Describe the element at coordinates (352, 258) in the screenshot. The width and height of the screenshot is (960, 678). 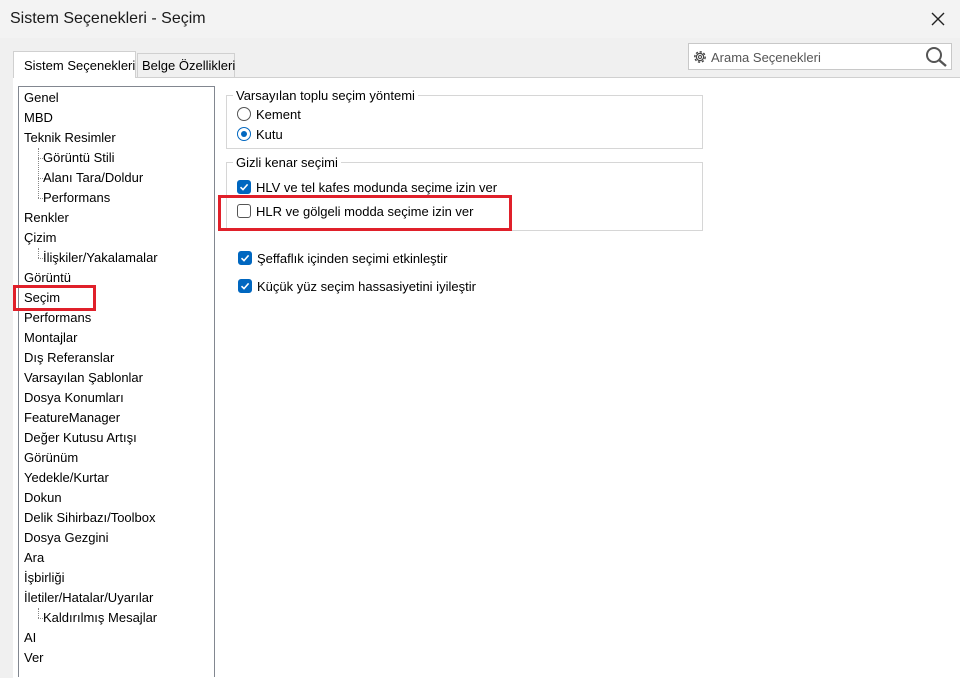
I see `checkbox-label-transparency: Şeffaflık içinden seçimi etkinleştir` at that location.